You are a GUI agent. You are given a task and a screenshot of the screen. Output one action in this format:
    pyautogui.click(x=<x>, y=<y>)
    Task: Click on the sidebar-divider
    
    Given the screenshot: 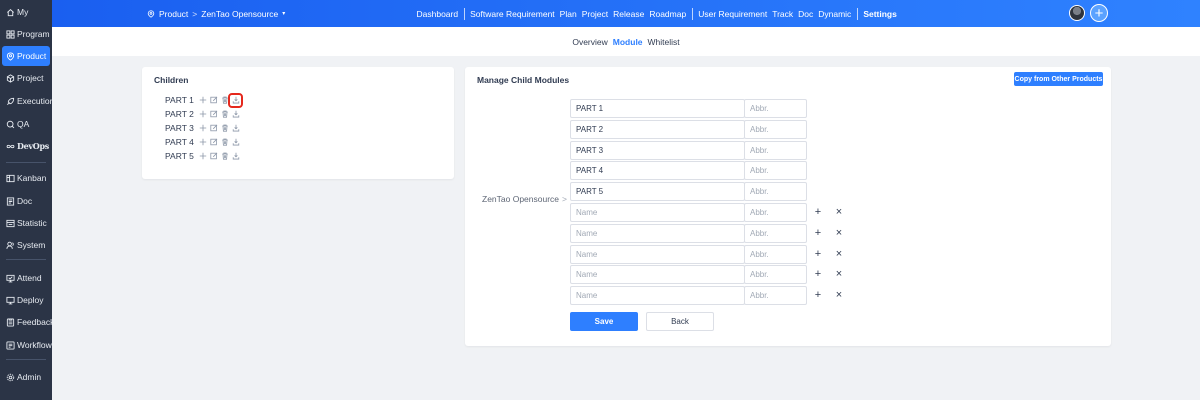 What is the action you would take?
    pyautogui.click(x=26, y=162)
    